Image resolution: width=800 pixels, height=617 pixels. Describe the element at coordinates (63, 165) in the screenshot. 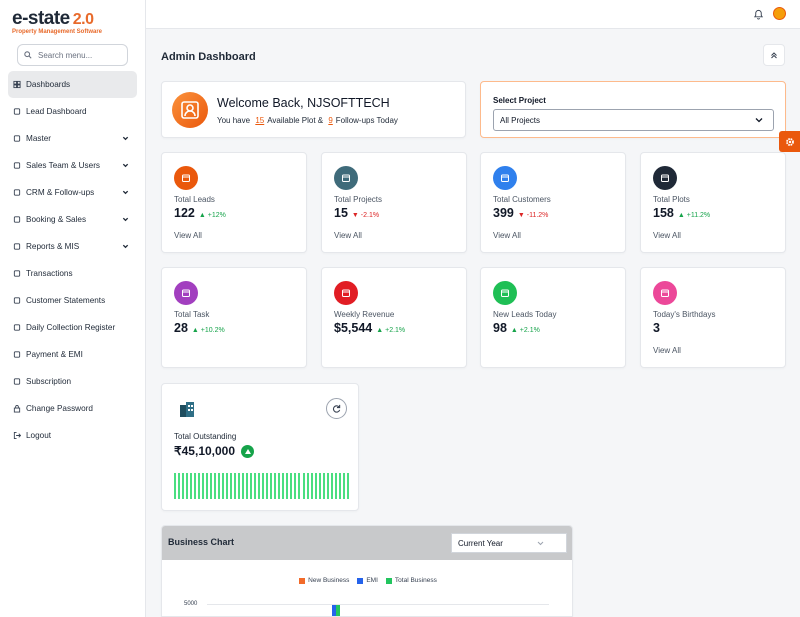

I see `sidebar-item-label: Sales Team & Users` at that location.